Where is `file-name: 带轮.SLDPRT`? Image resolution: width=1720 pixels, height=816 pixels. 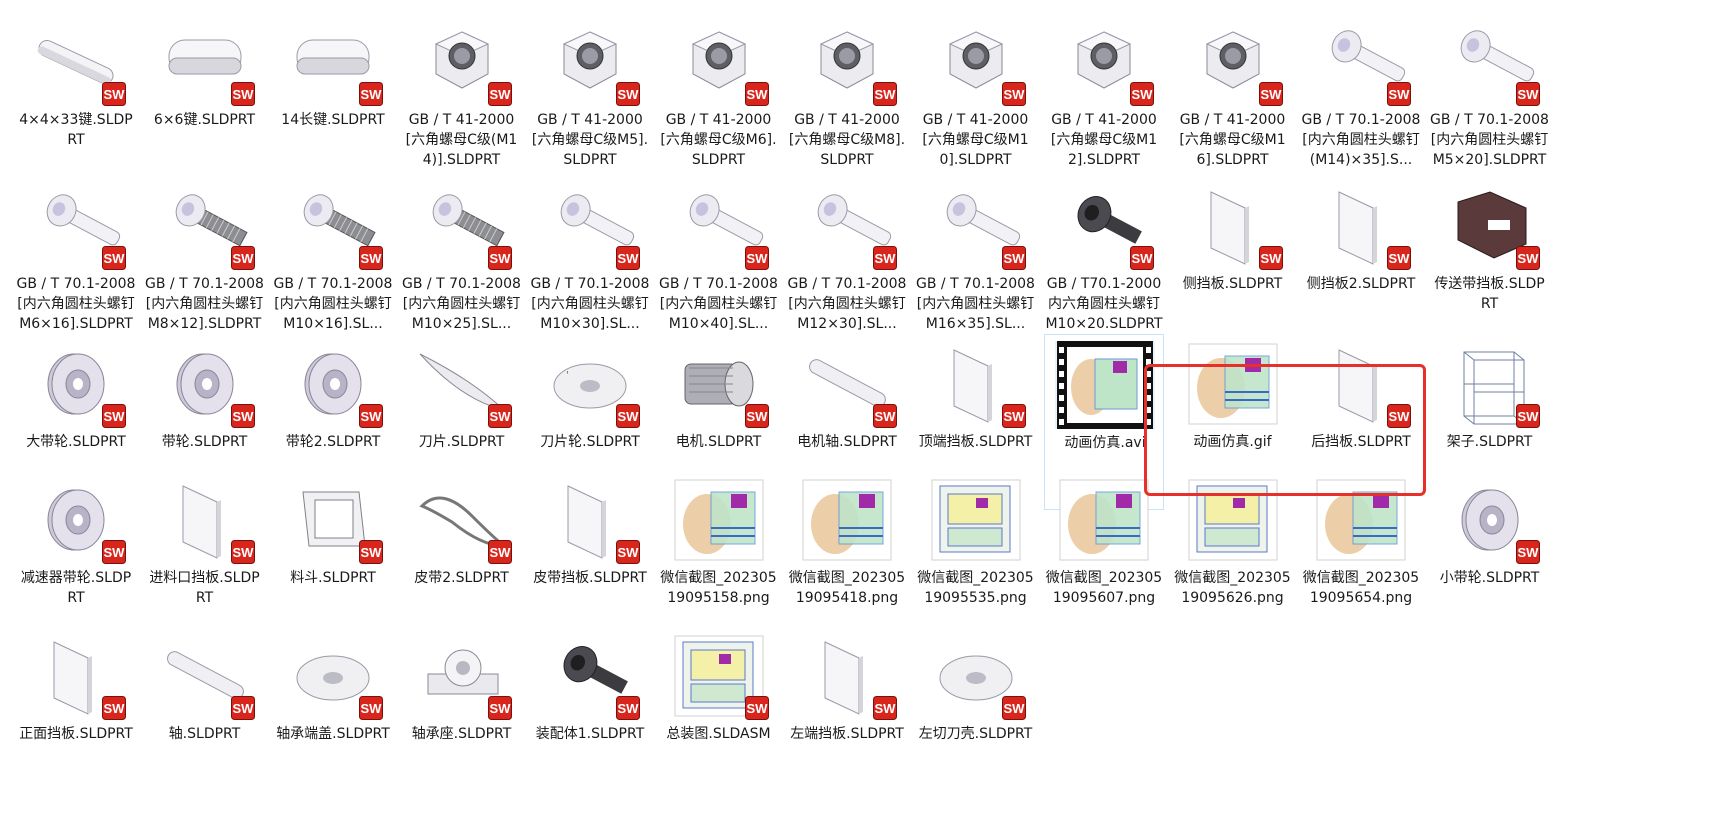 file-name: 带轮.SLDPRT is located at coordinates (204, 442).